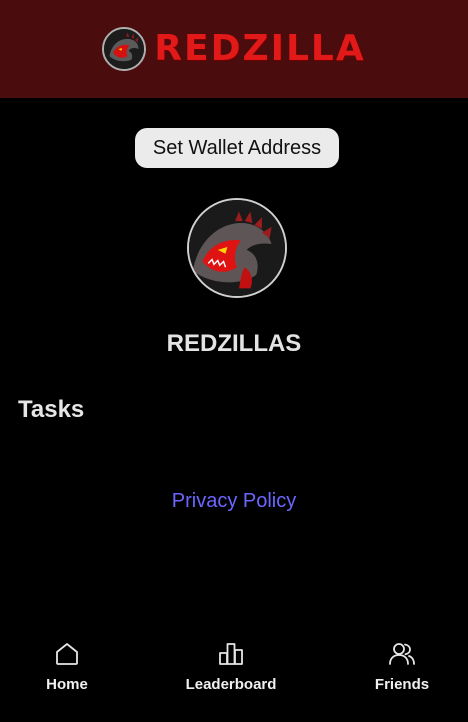 The width and height of the screenshot is (468, 722). I want to click on set-wallet-address-button: Set Wallet Address, so click(237, 148).